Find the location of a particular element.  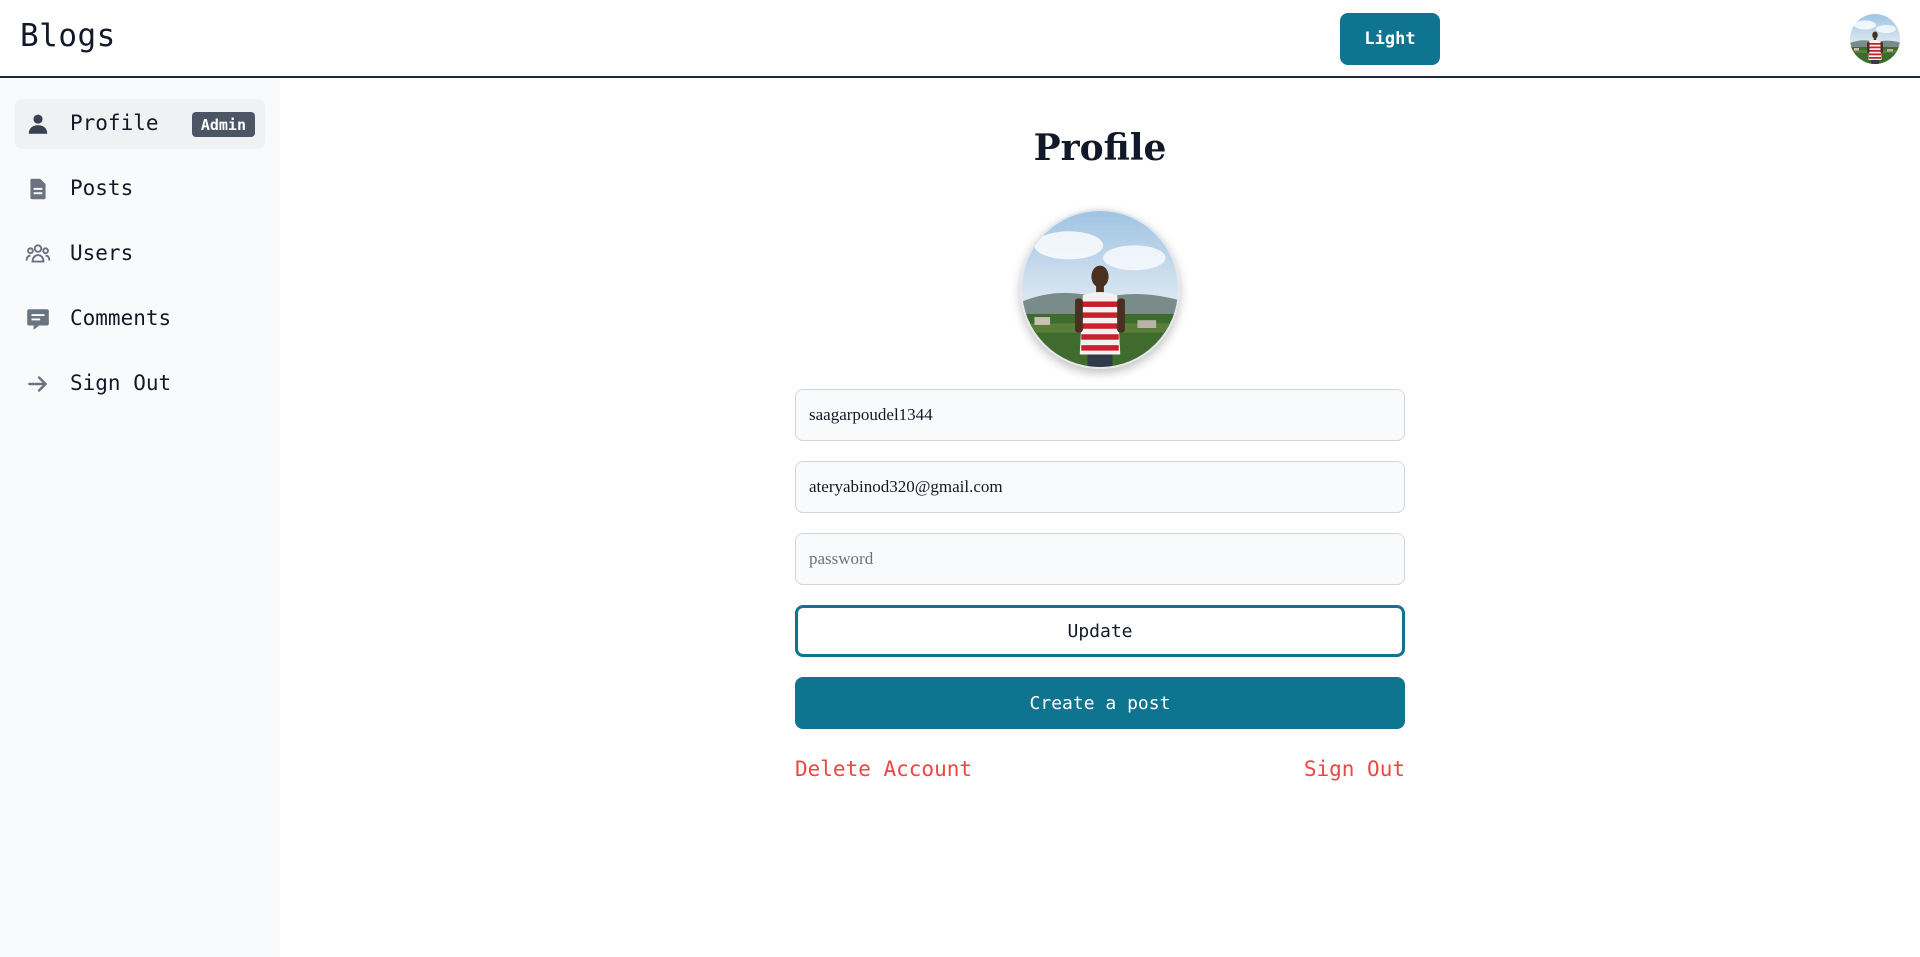

delete-account-link: Delete Account is located at coordinates (883, 769).